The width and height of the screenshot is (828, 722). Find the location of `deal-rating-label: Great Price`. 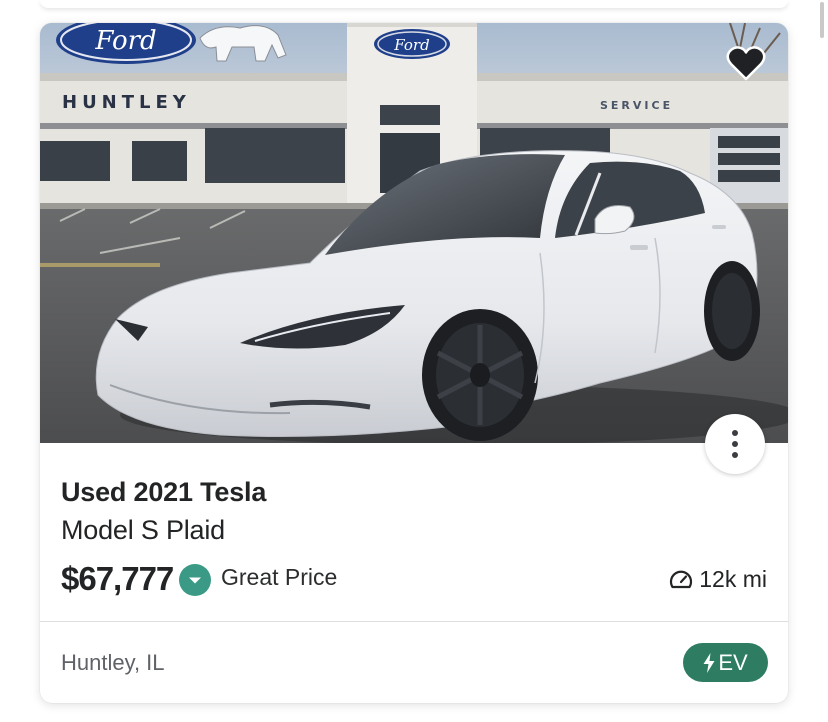

deal-rating-label: Great Price is located at coordinates (279, 577).